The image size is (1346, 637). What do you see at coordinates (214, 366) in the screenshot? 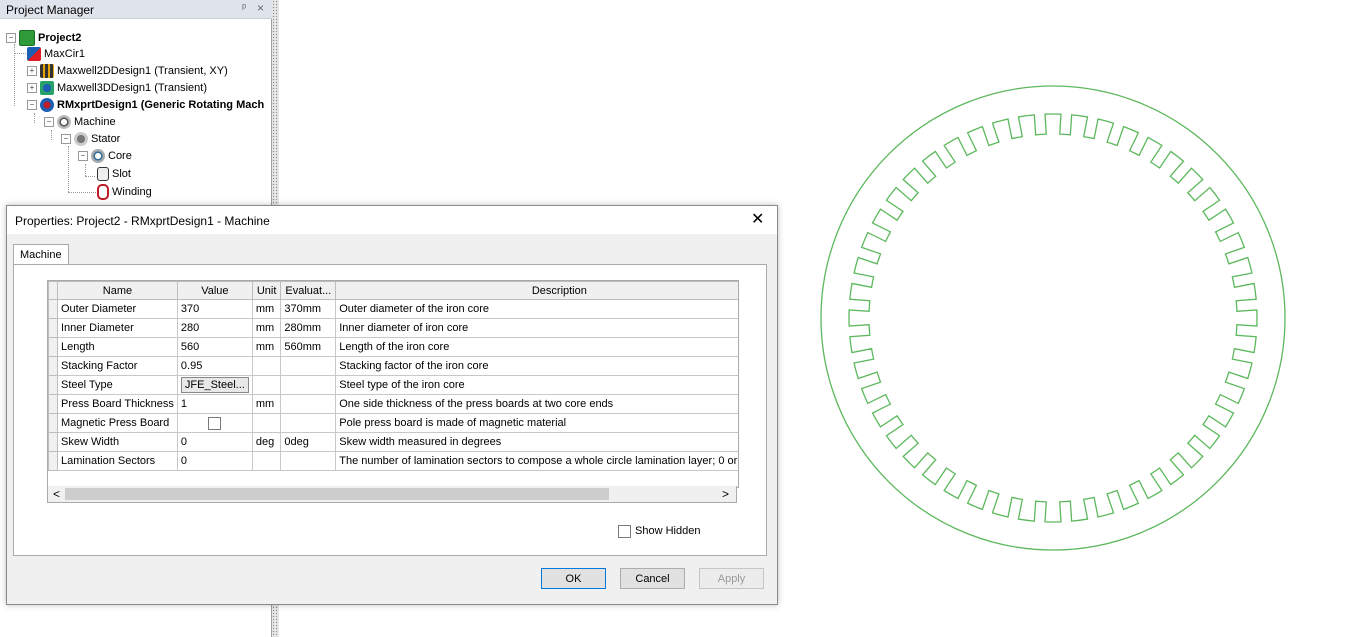
I see `value-cell: 0.95` at bounding box center [214, 366].